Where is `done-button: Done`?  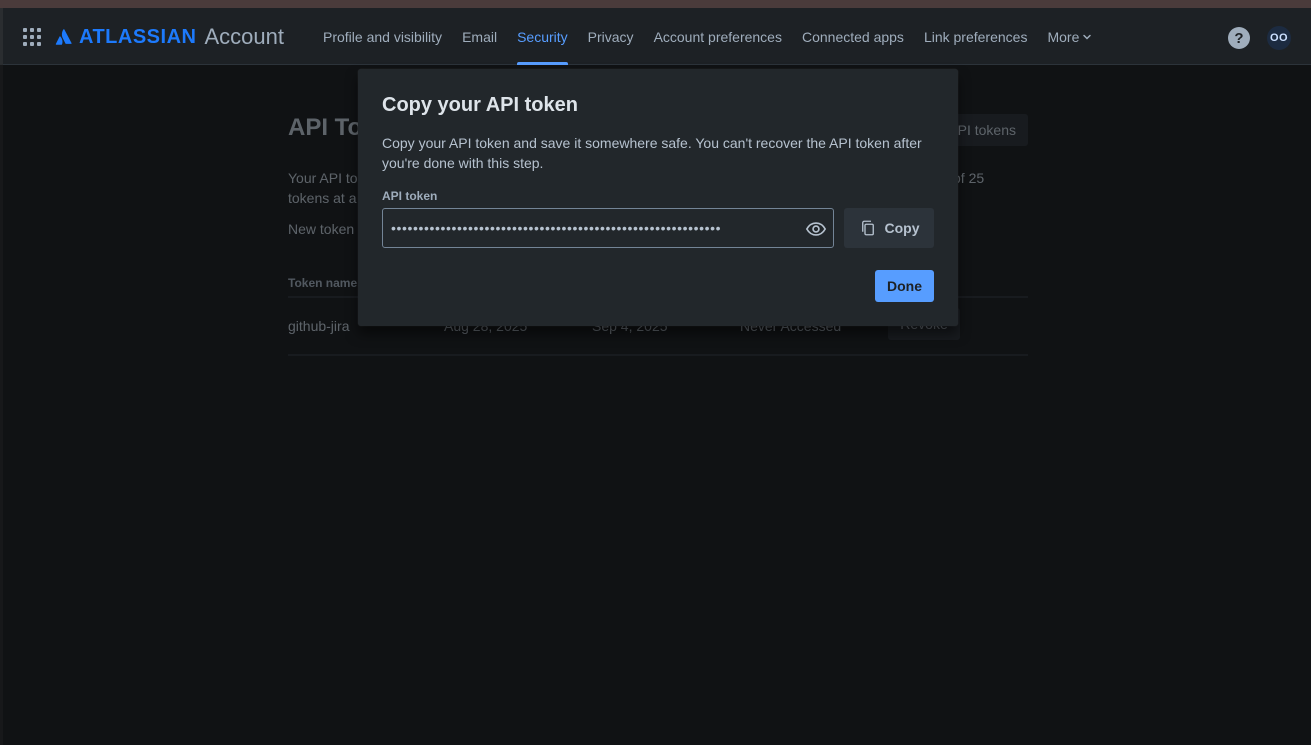 done-button: Done is located at coordinates (904, 286).